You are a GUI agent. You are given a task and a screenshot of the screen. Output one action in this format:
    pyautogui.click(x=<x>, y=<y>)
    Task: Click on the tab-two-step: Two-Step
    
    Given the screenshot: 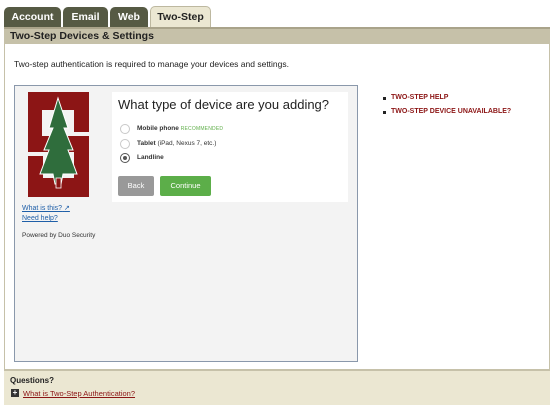 What is the action you would take?
    pyautogui.click(x=180, y=16)
    